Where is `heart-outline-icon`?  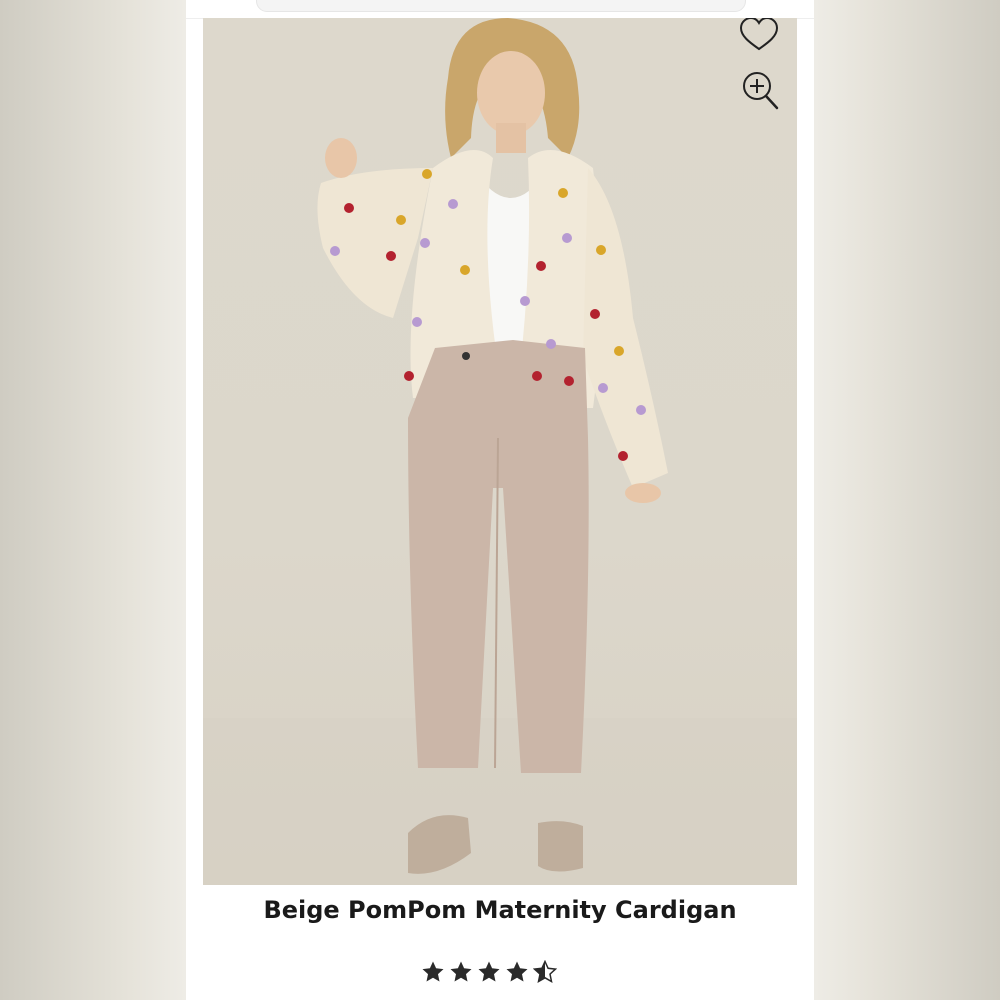 heart-outline-icon is located at coordinates (759, 34).